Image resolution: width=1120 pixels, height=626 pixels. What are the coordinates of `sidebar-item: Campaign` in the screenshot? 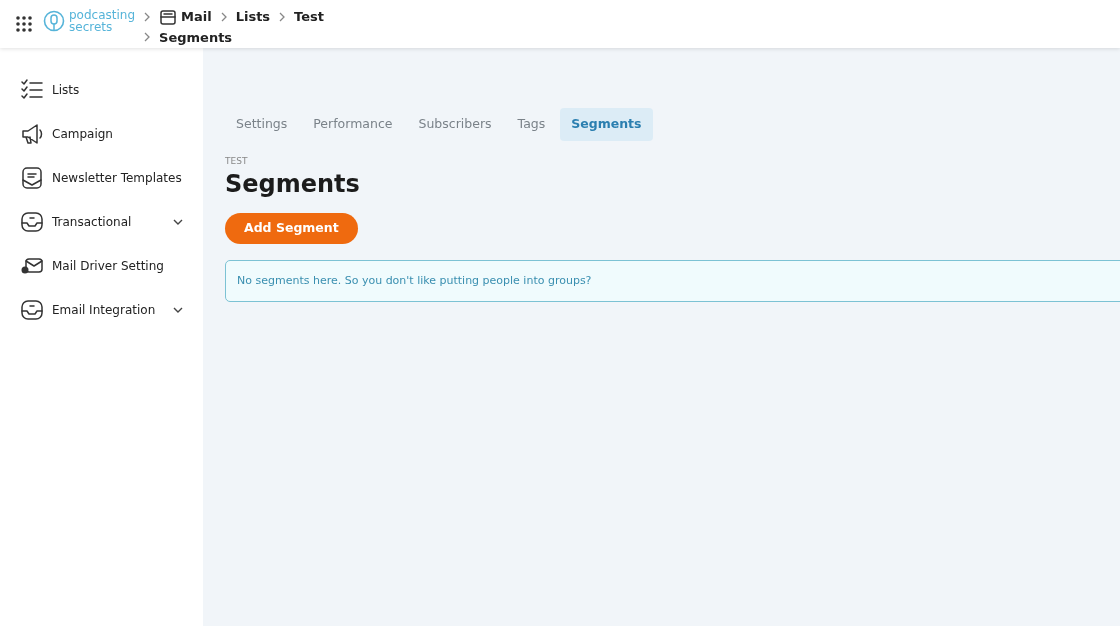 It's located at (117, 134).